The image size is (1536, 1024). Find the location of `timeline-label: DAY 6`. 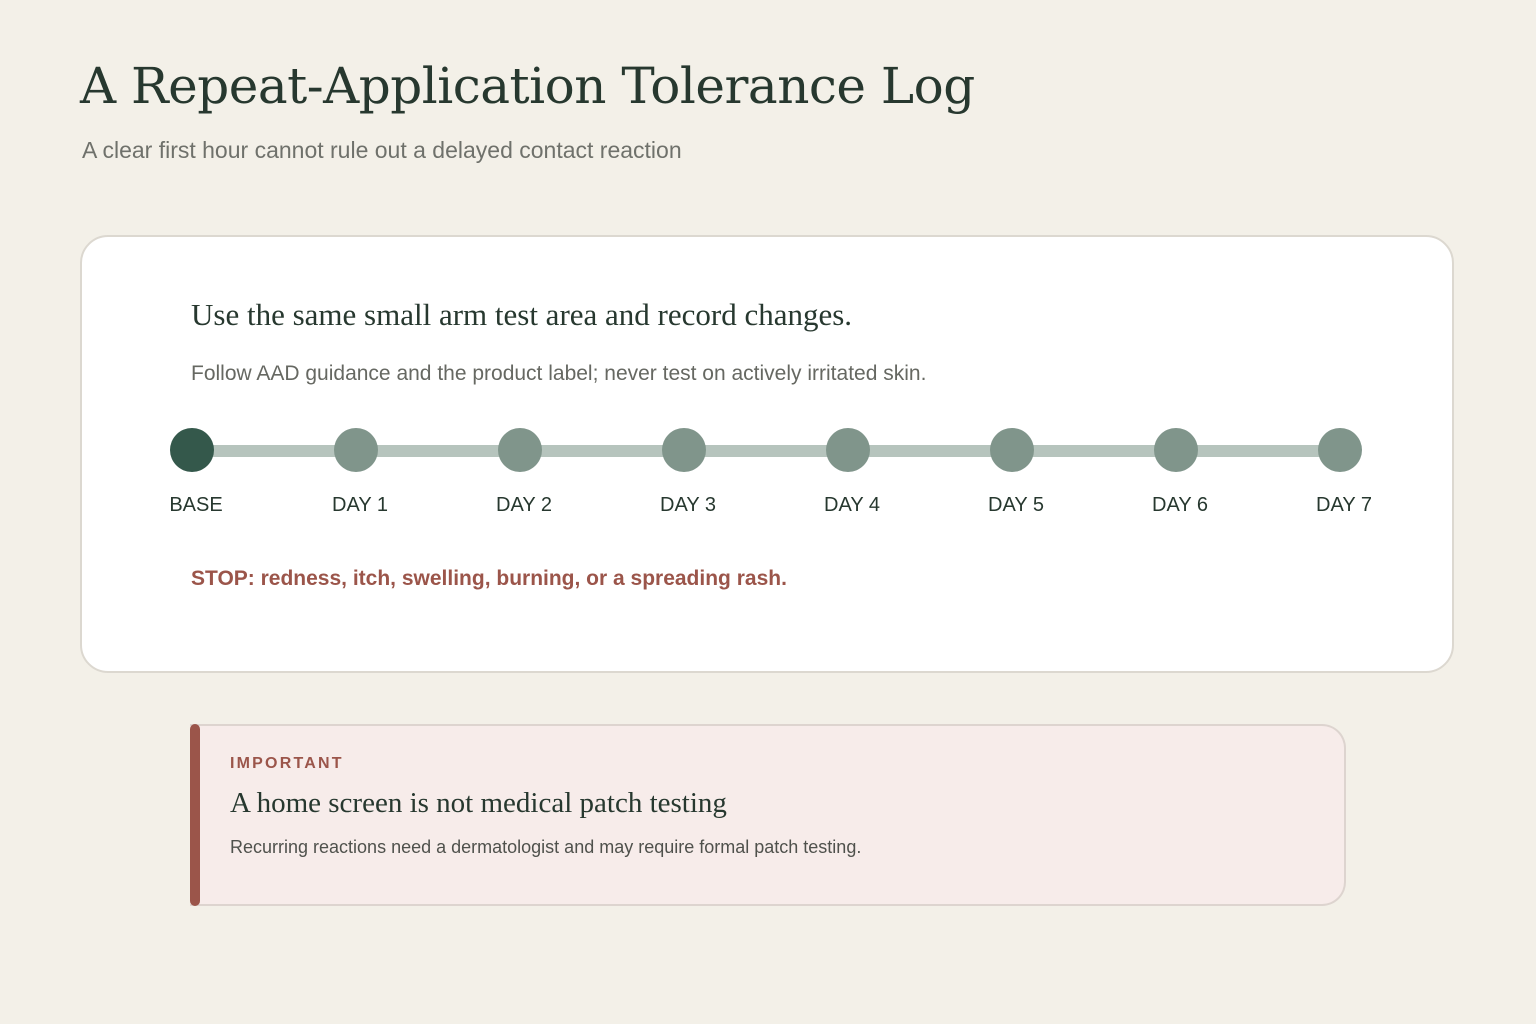

timeline-label: DAY 6 is located at coordinates (1180, 505).